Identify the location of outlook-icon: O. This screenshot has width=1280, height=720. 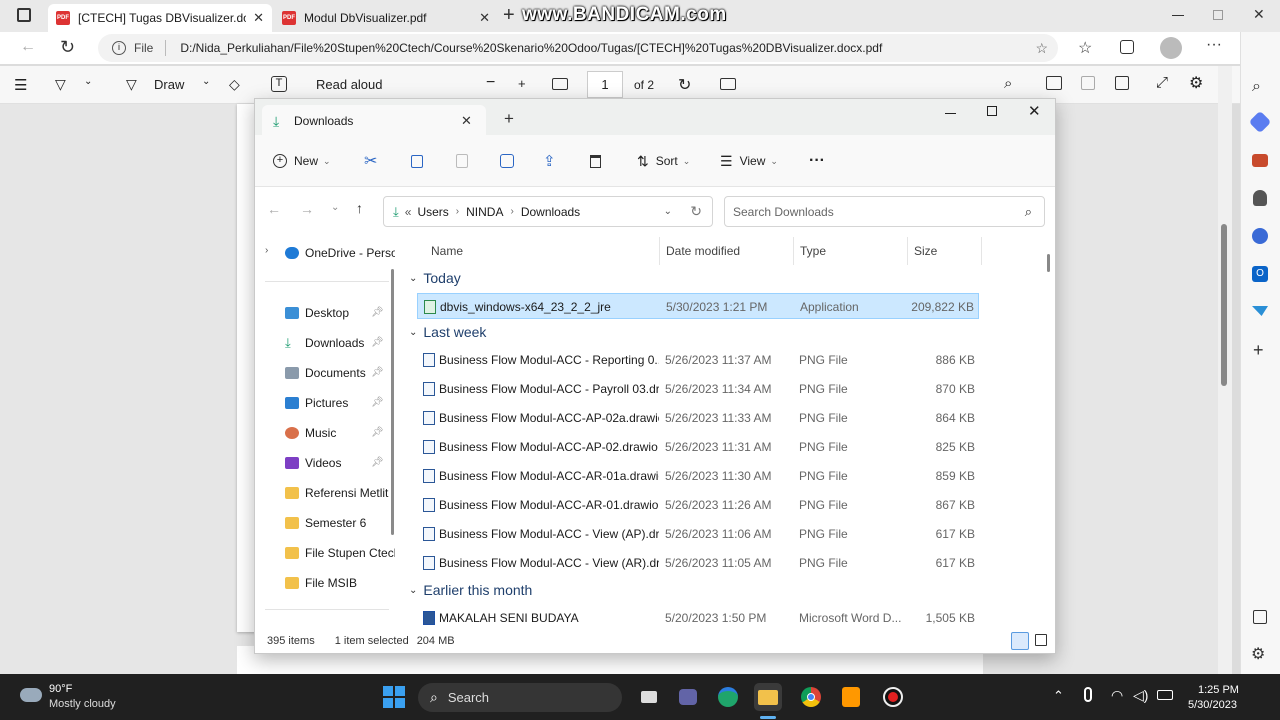
(1260, 274).